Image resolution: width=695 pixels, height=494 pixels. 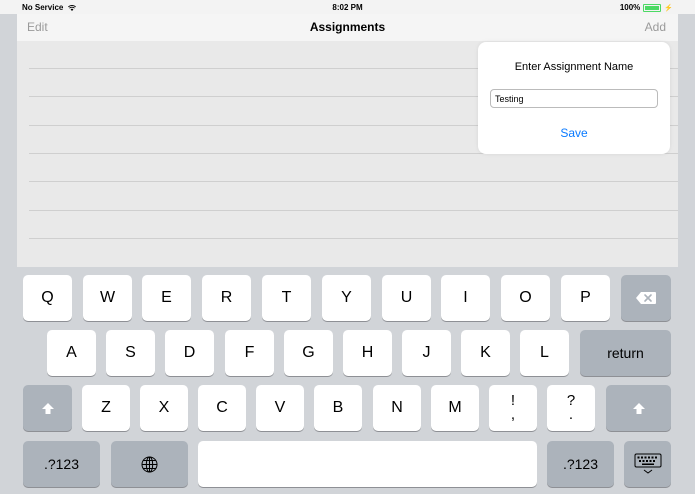 I want to click on key-w: W, so click(x=107, y=298).